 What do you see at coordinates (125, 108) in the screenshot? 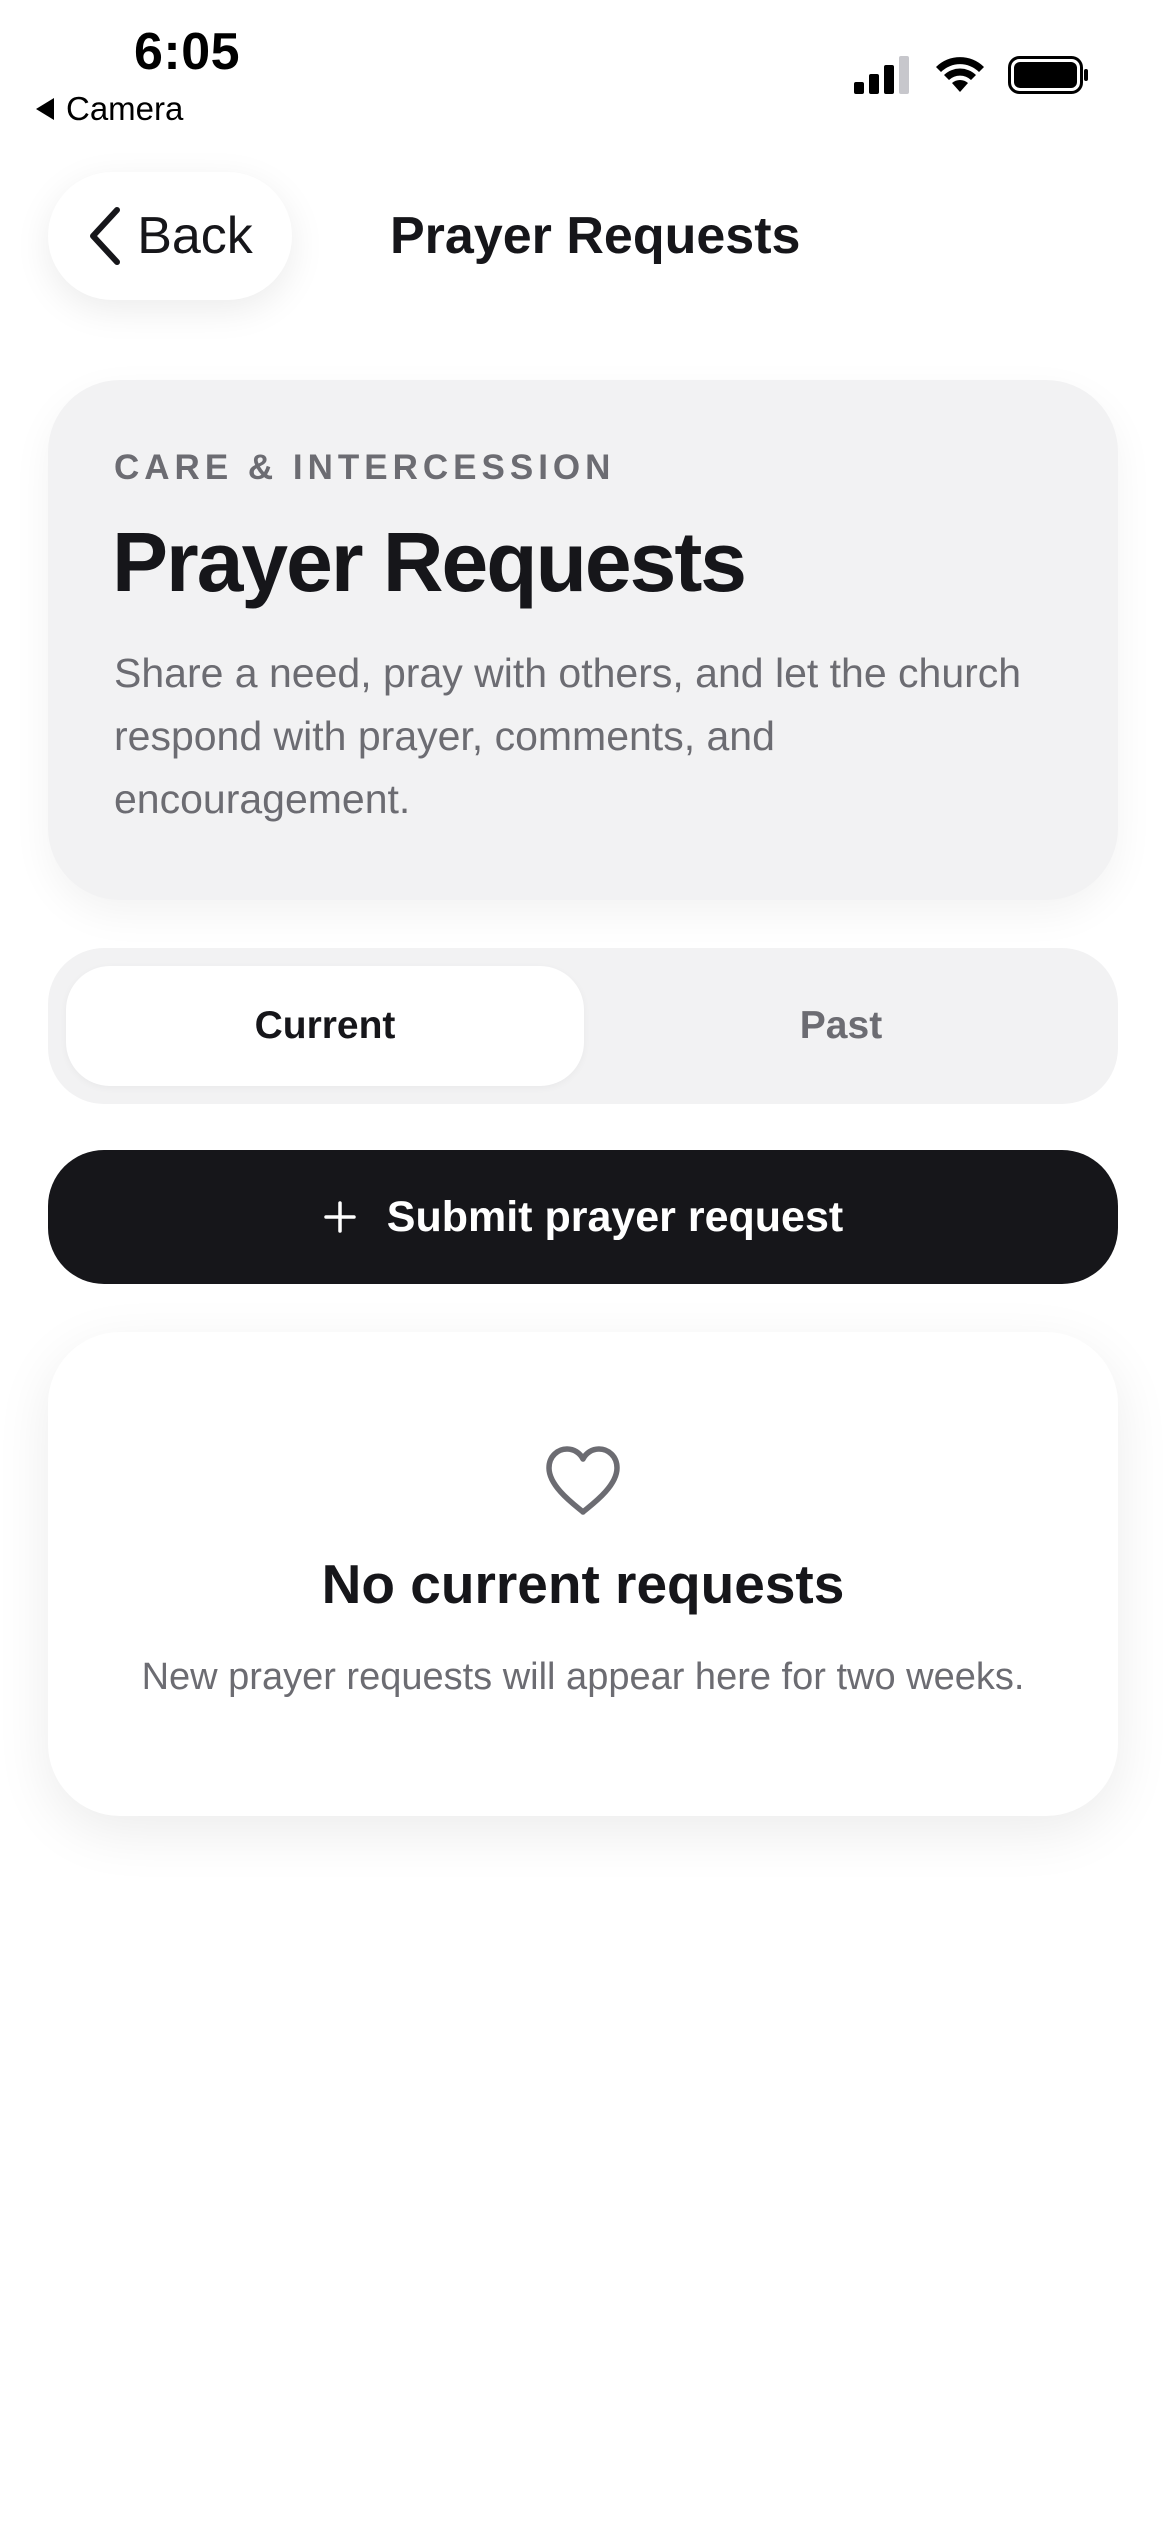
I see `back-to-app-label: Camera` at bounding box center [125, 108].